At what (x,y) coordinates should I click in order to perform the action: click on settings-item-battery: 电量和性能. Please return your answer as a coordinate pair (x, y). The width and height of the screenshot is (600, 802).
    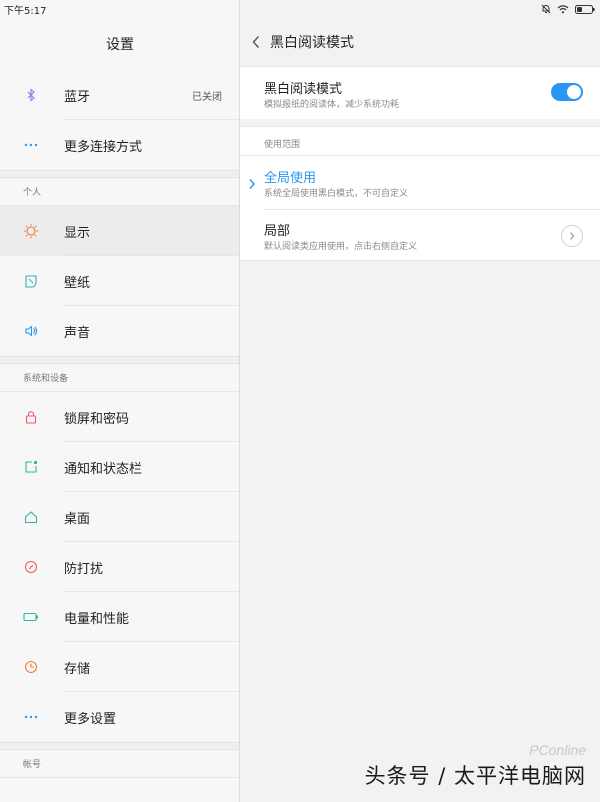
    Looking at the image, I should click on (120, 617).